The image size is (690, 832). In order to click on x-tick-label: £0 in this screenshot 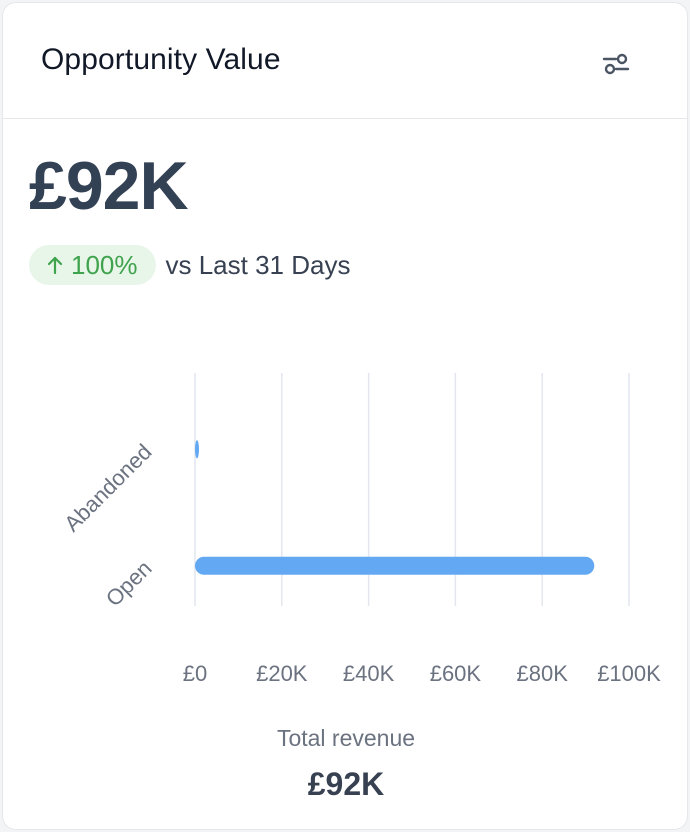, I will do `click(195, 673)`.